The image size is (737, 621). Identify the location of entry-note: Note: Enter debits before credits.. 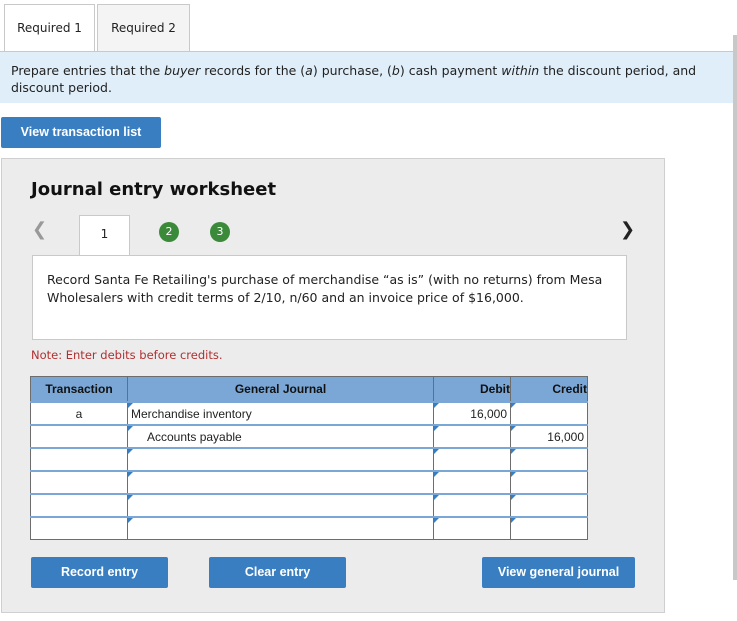
(127, 355).